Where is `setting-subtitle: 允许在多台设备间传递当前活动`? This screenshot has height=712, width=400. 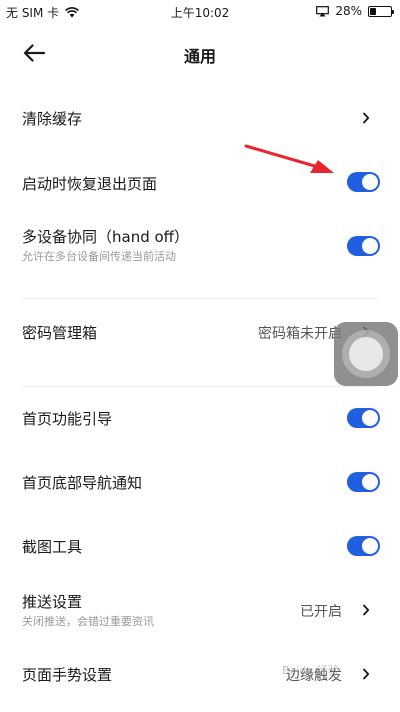
setting-subtitle: 允许在多台设备间传递当前活动 is located at coordinates (99, 256).